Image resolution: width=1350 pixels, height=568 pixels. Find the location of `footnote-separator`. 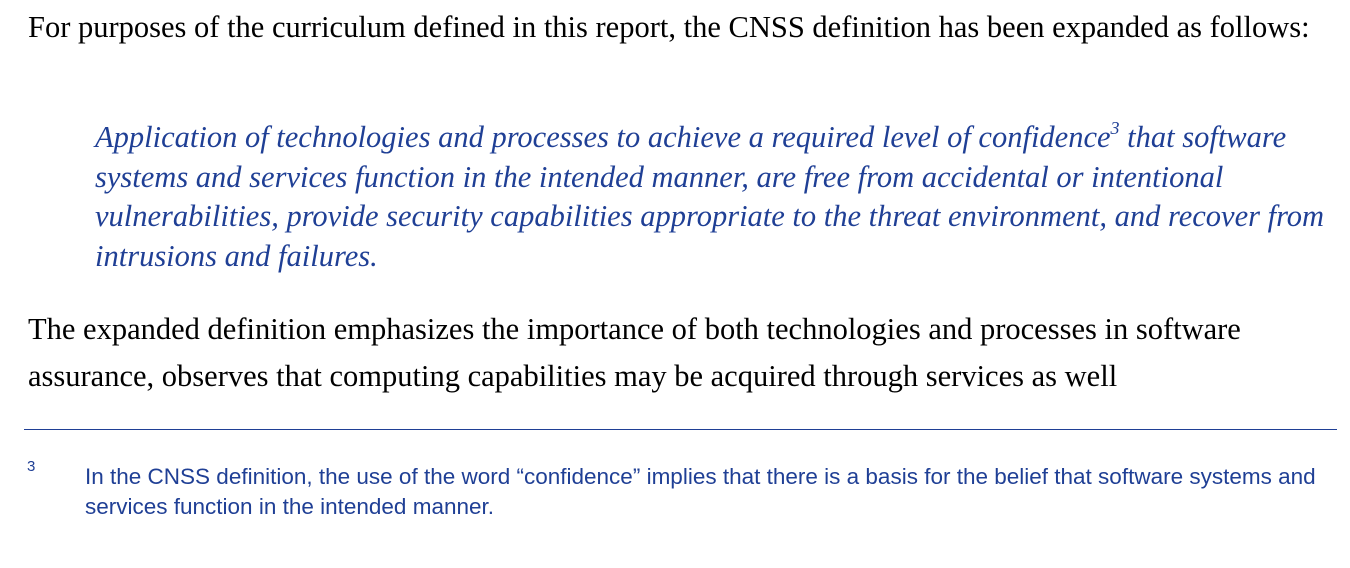

footnote-separator is located at coordinates (680, 429).